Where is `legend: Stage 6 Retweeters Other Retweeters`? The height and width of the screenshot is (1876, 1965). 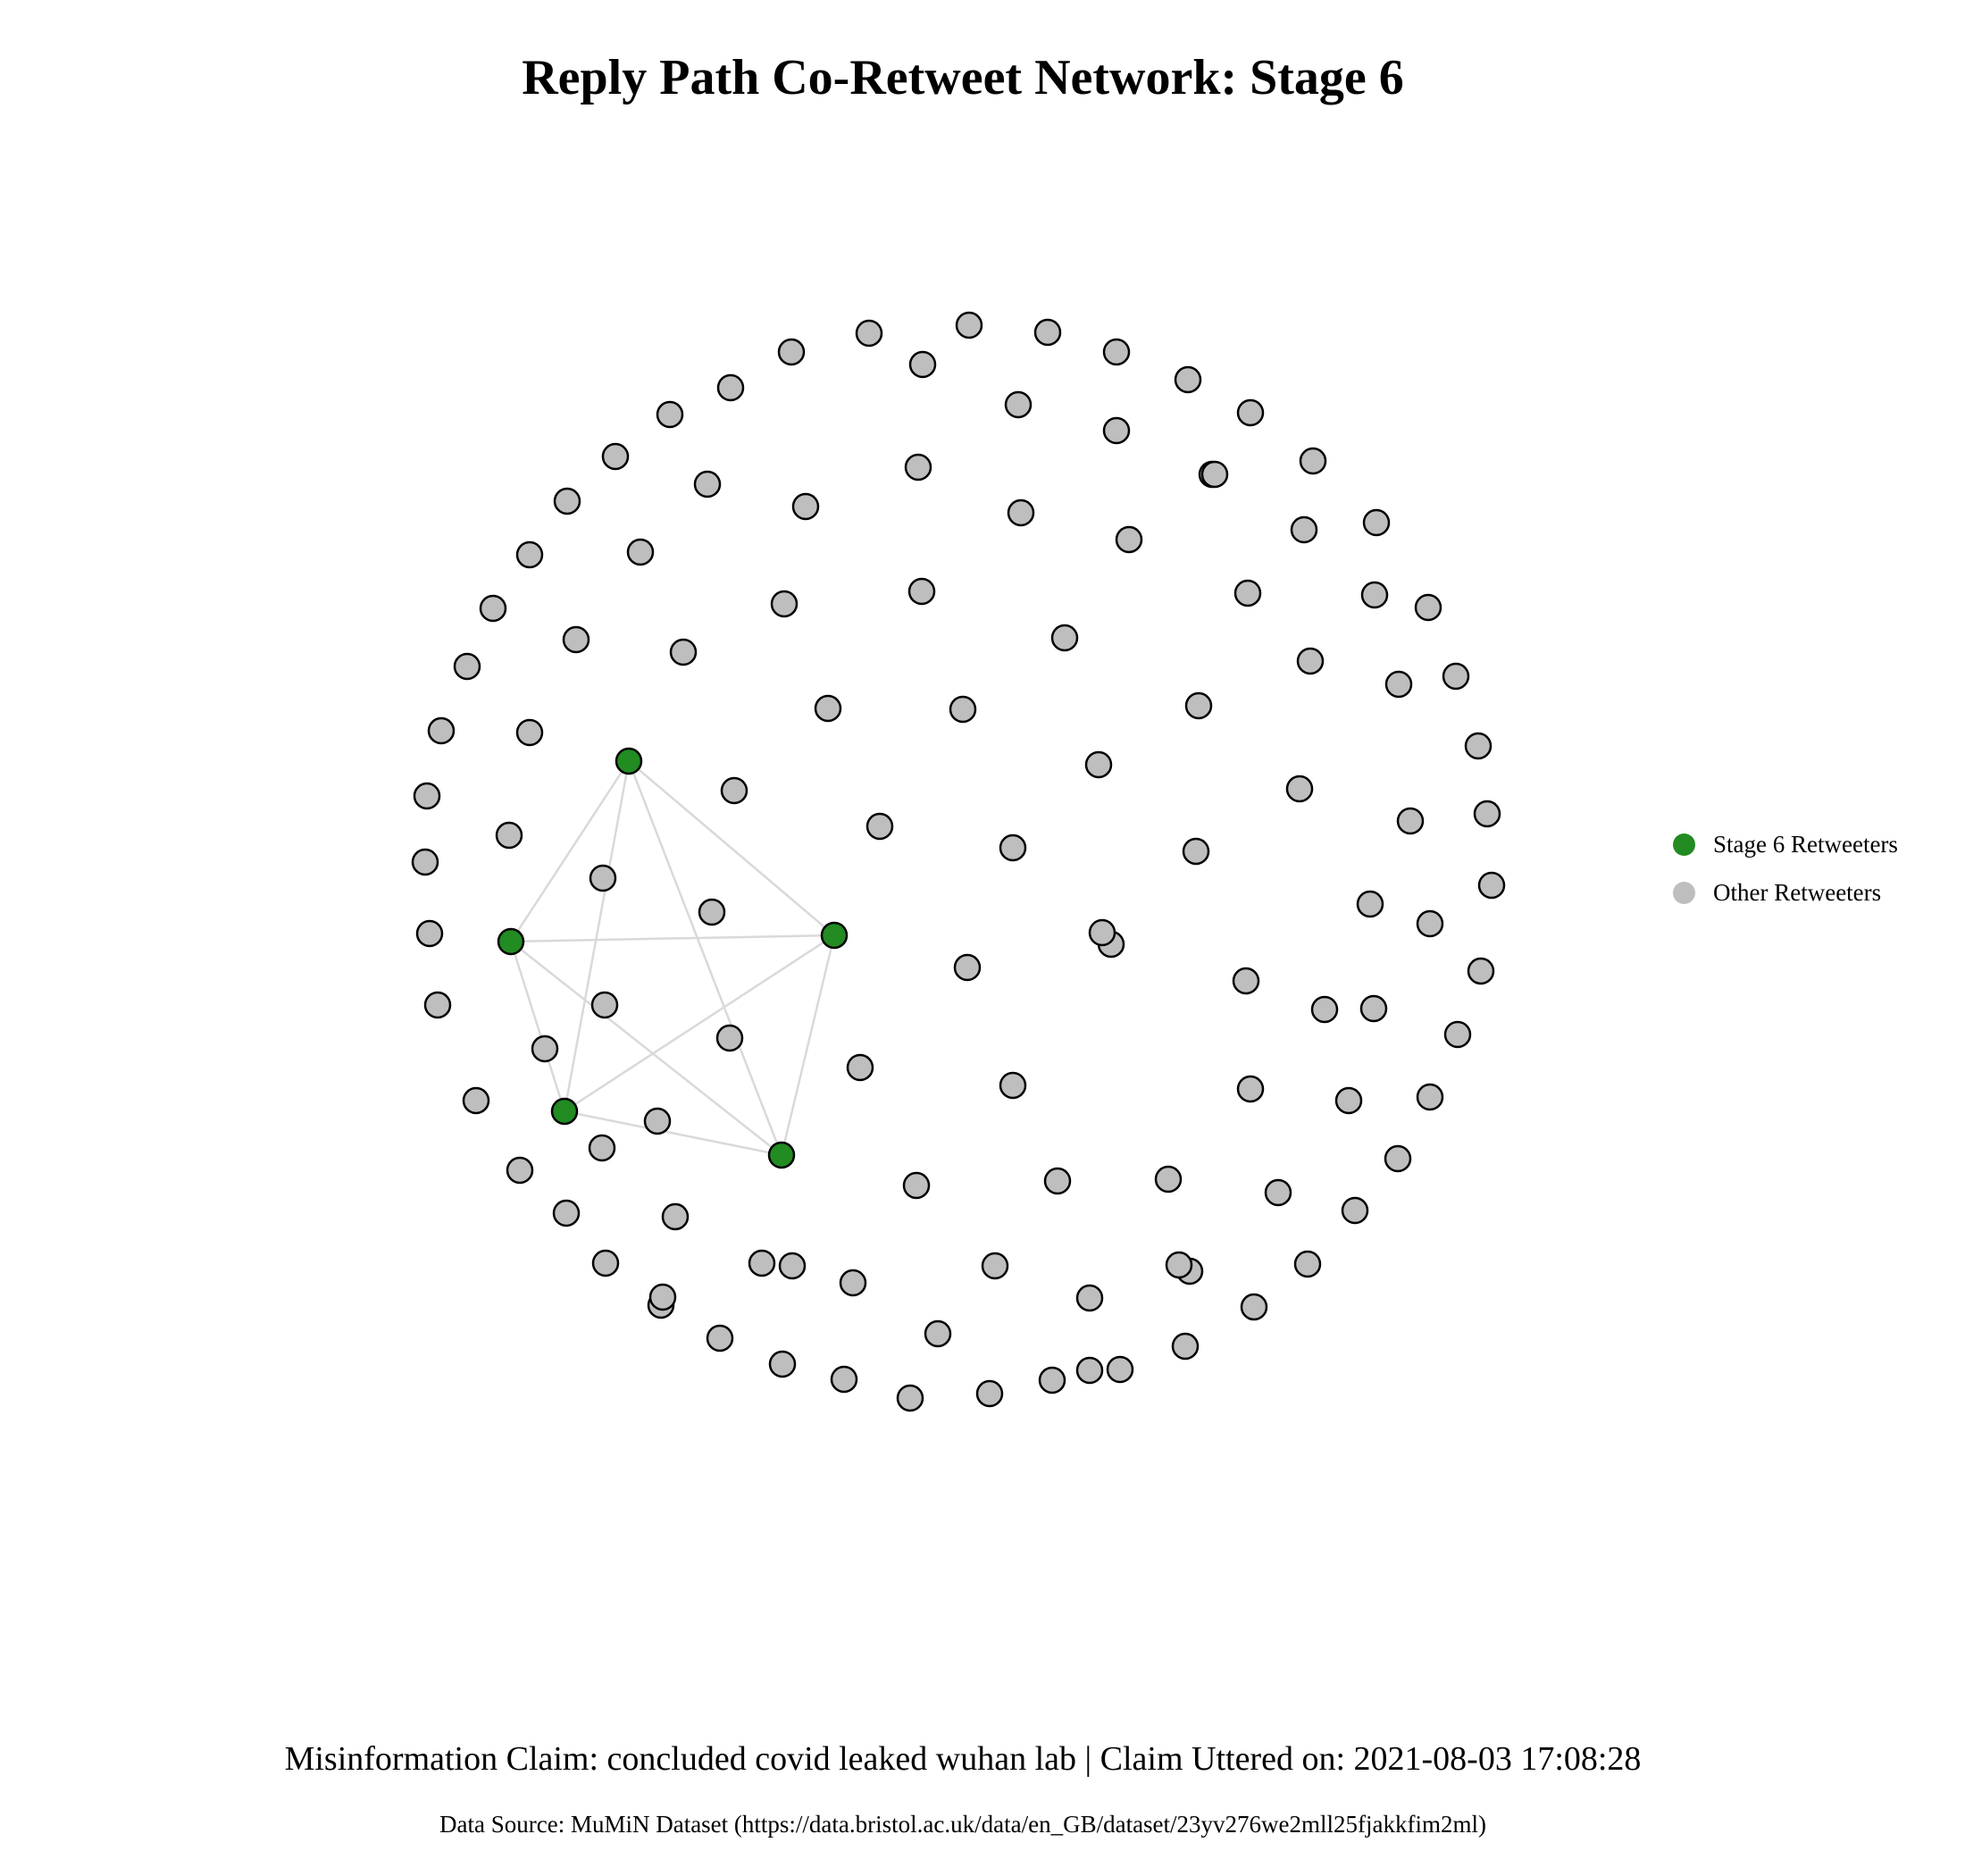
legend: Stage 6 Retweeters Other Retweeters is located at coordinates (1785, 868).